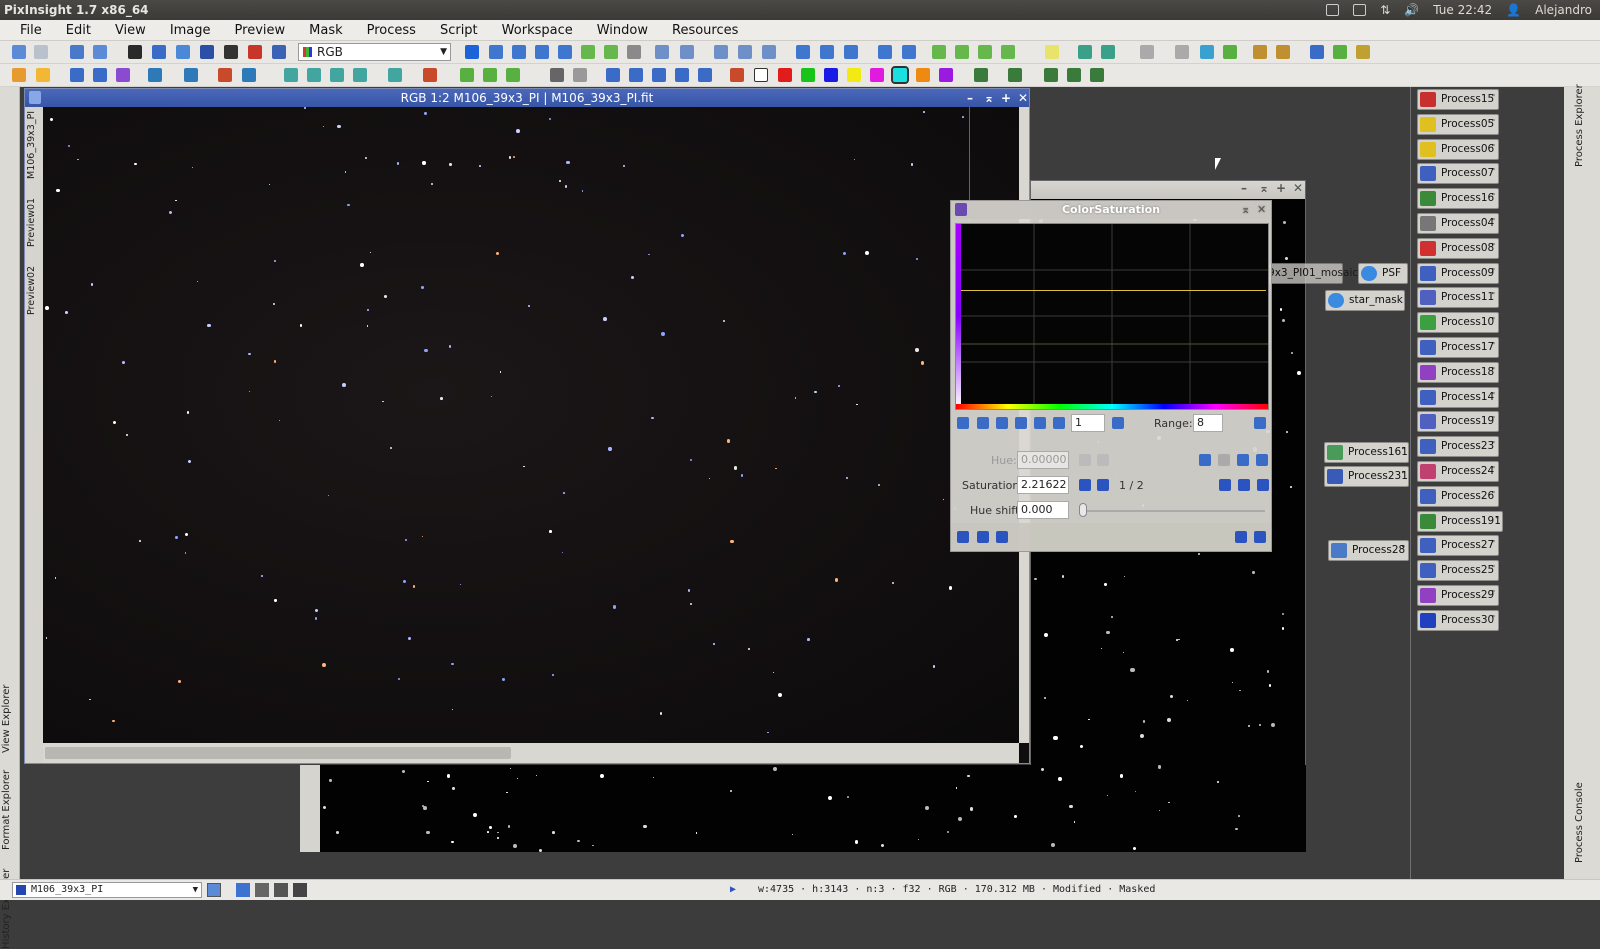 The height and width of the screenshot is (949, 1600). What do you see at coordinates (31, 222) in the screenshot?
I see `tab-preview01: Preview01` at bounding box center [31, 222].